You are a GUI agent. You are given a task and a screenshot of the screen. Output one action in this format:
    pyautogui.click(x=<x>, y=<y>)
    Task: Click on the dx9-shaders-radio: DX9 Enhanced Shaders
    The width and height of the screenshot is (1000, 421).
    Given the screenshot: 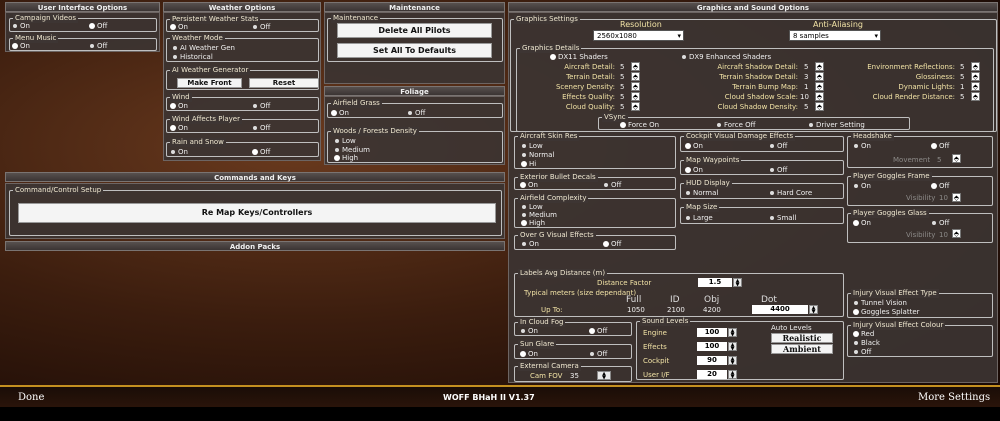 What is the action you would take?
    pyautogui.click(x=726, y=57)
    